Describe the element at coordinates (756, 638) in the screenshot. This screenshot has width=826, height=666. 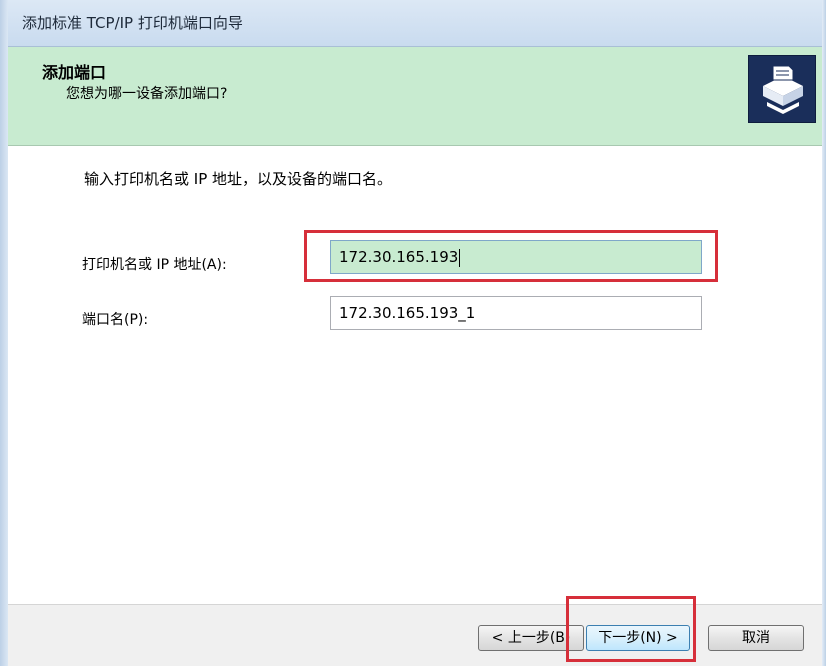
I see `cancel-button: 取消` at that location.